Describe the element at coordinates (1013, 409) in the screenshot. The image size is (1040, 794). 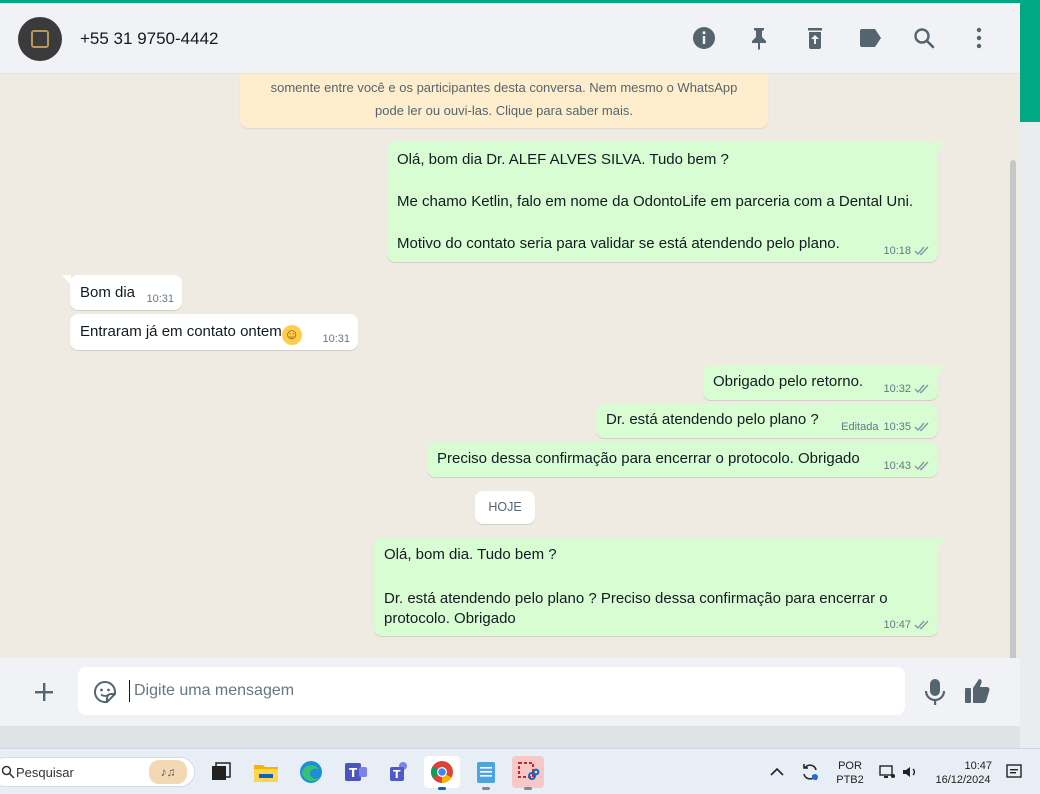
I see `chat-scrollbar` at that location.